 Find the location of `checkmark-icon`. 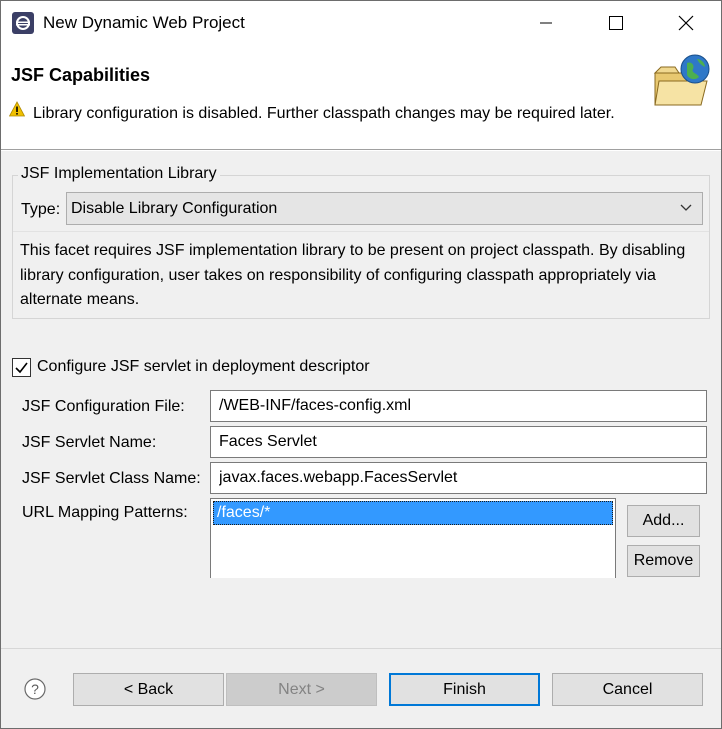

checkmark-icon is located at coordinates (21, 368).